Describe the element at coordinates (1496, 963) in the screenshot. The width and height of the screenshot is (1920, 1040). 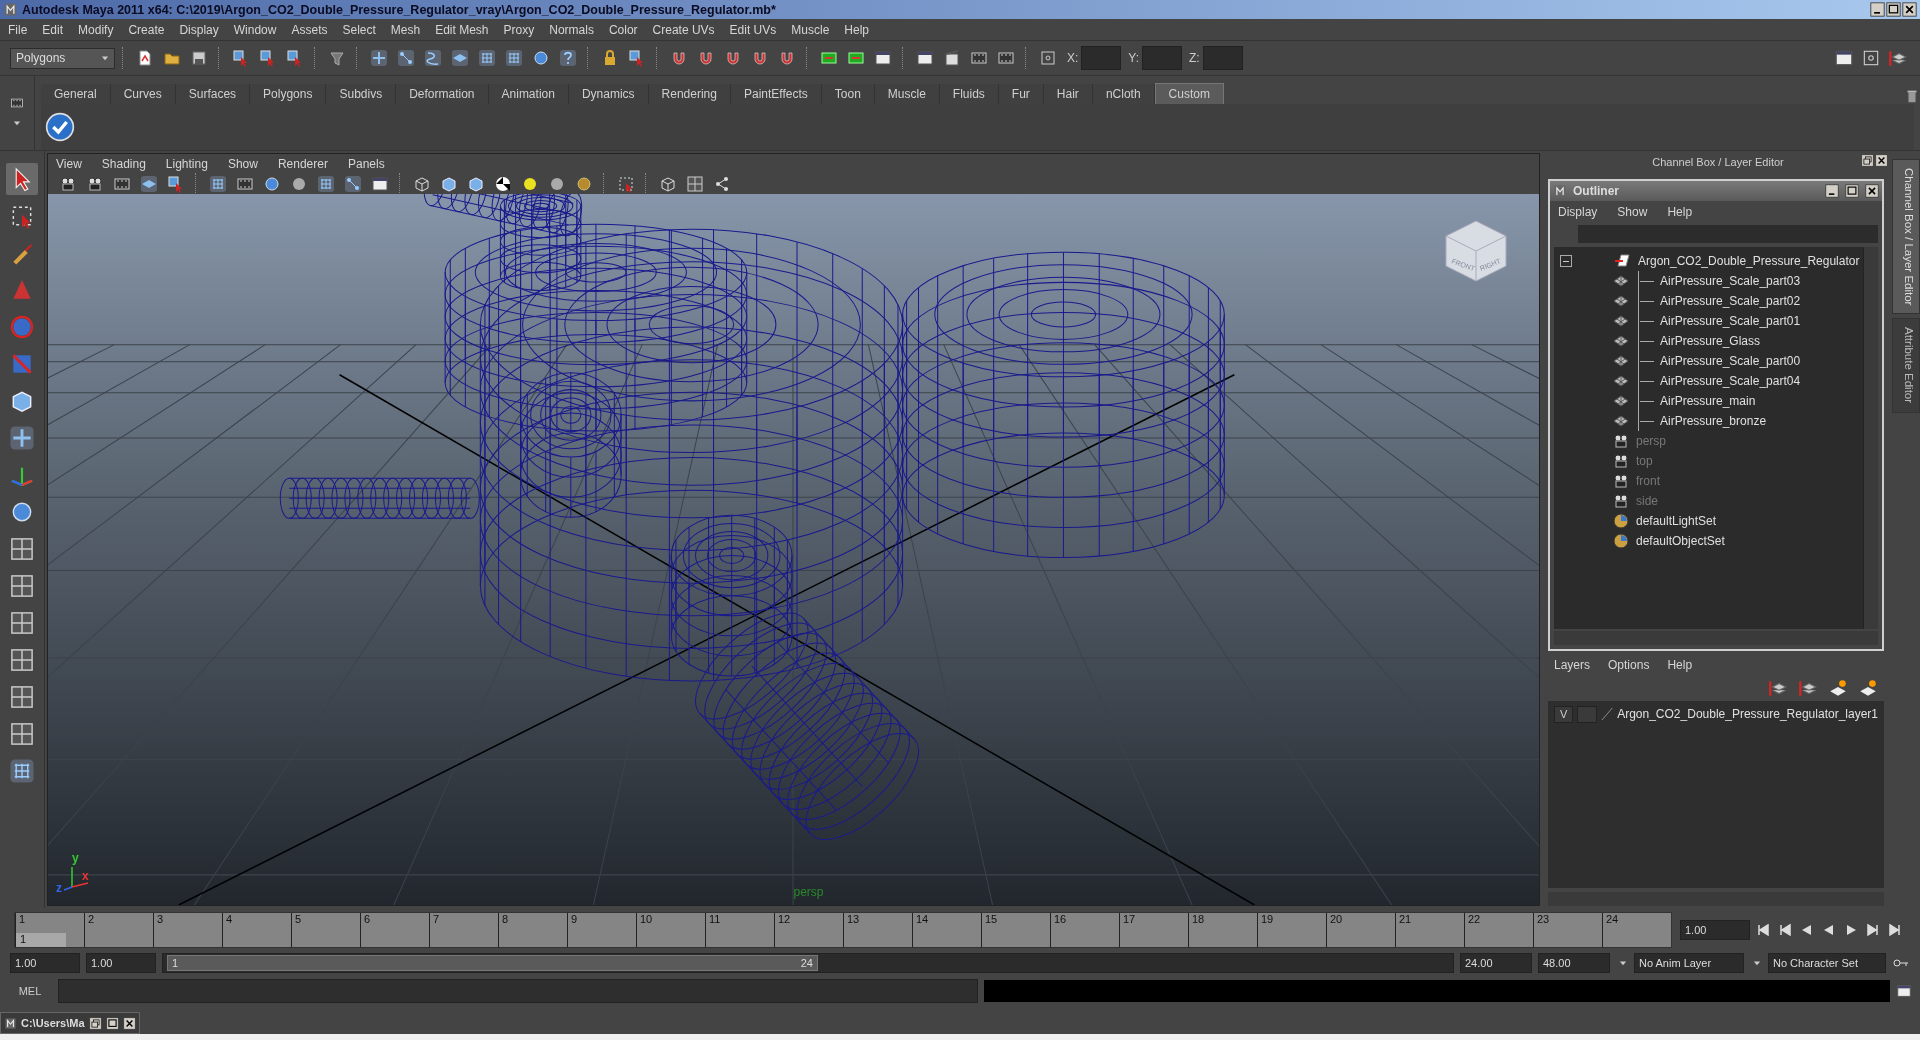
I see `playback-end-field: 24.00` at that location.